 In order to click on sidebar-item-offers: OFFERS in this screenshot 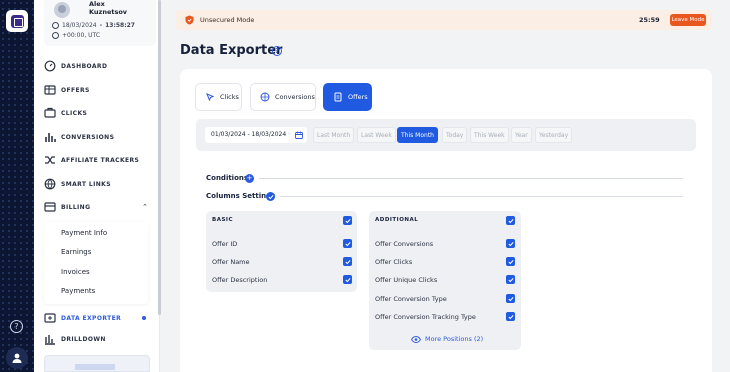, I will do `click(97, 90)`.